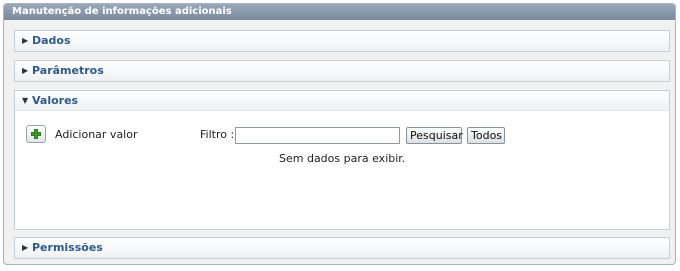 The height and width of the screenshot is (271, 680). What do you see at coordinates (317, 135) in the screenshot?
I see `filter-input` at bounding box center [317, 135].